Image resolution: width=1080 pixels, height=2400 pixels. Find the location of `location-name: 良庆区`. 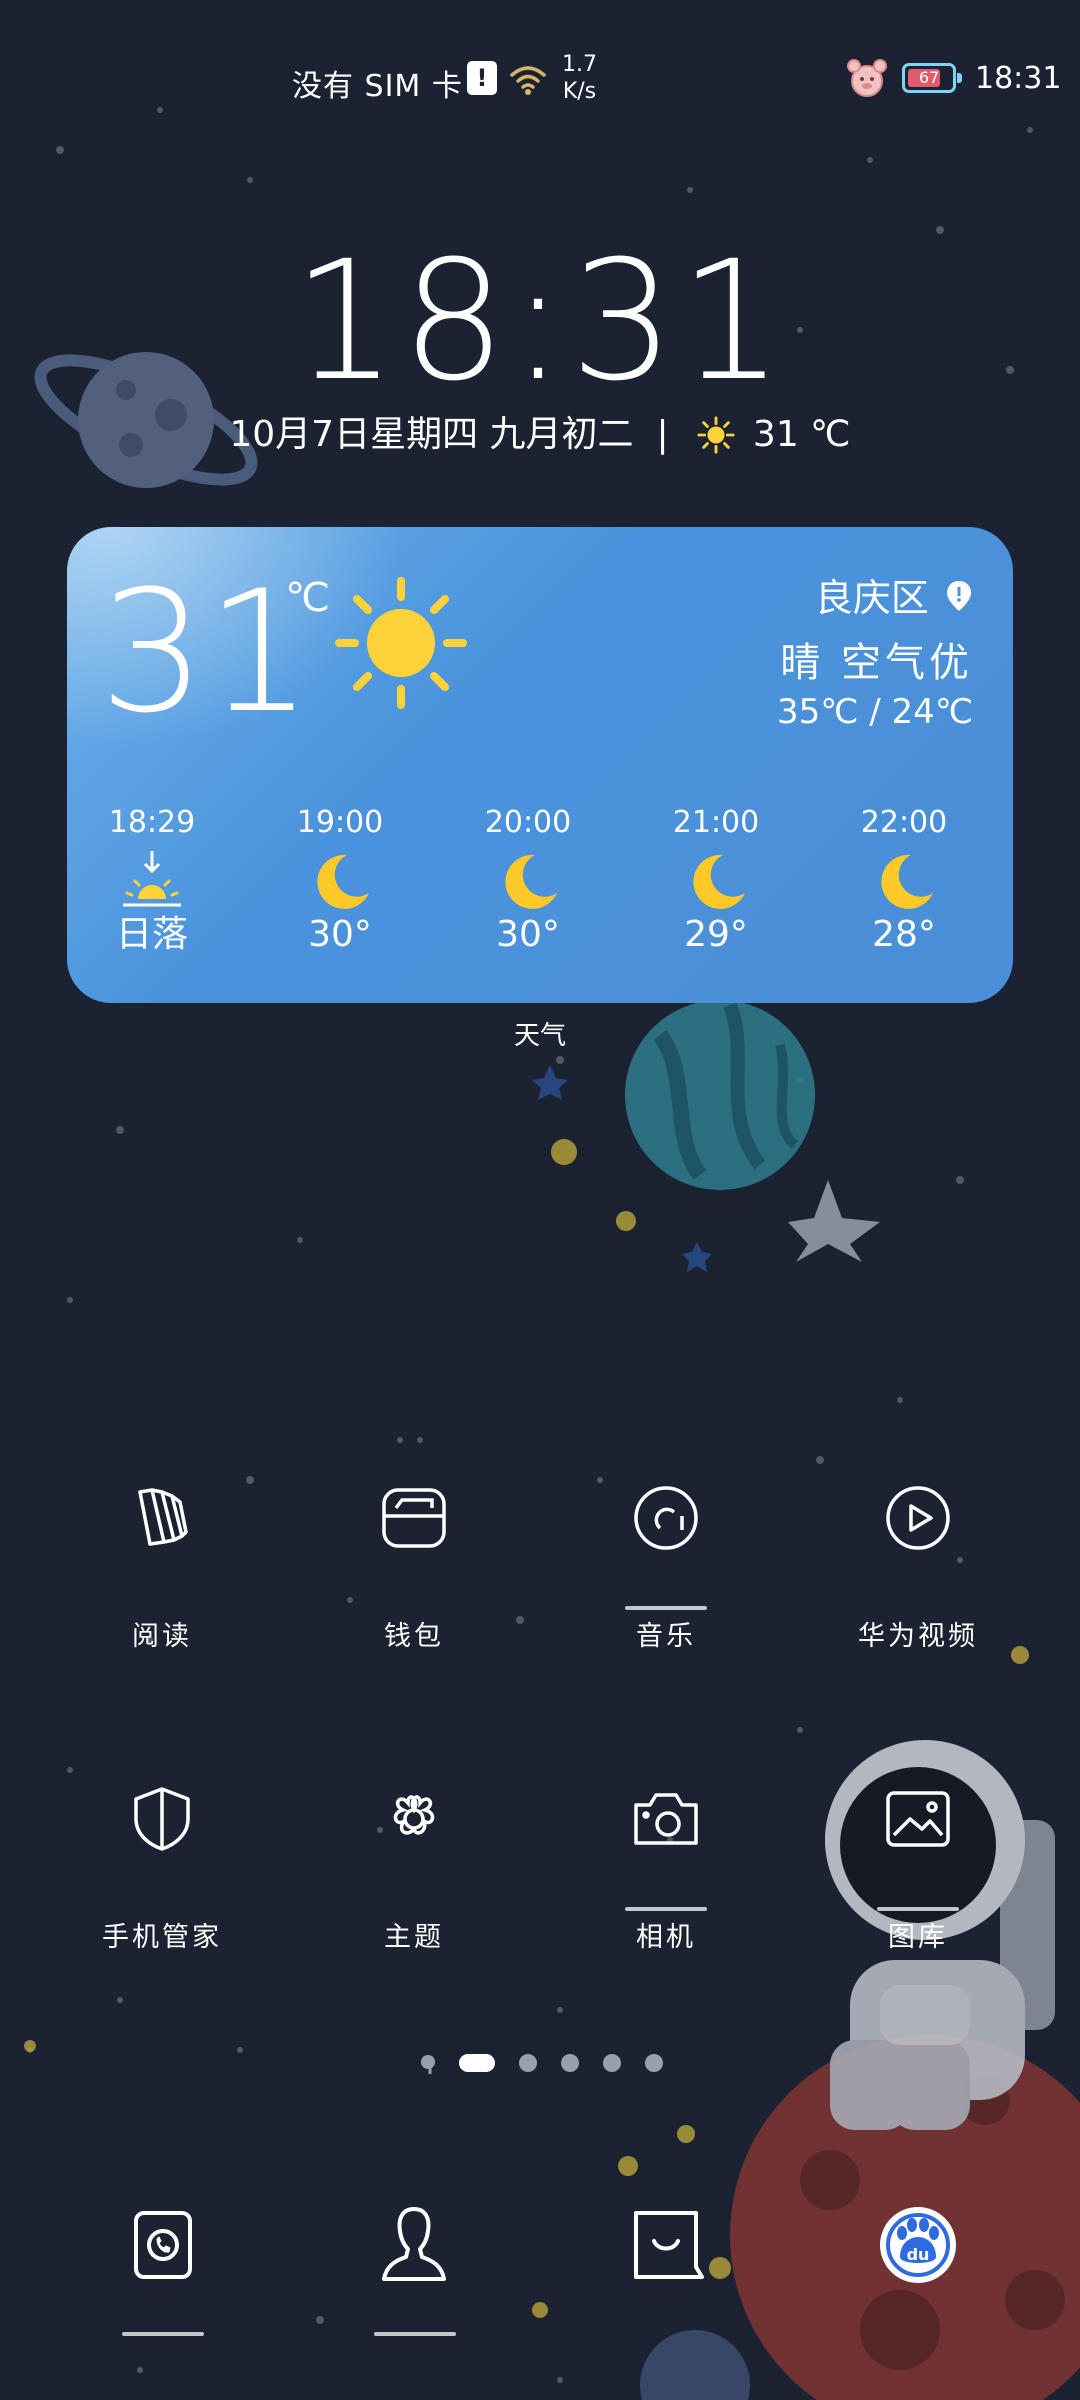

location-name: 良庆区 is located at coordinates (871, 598).